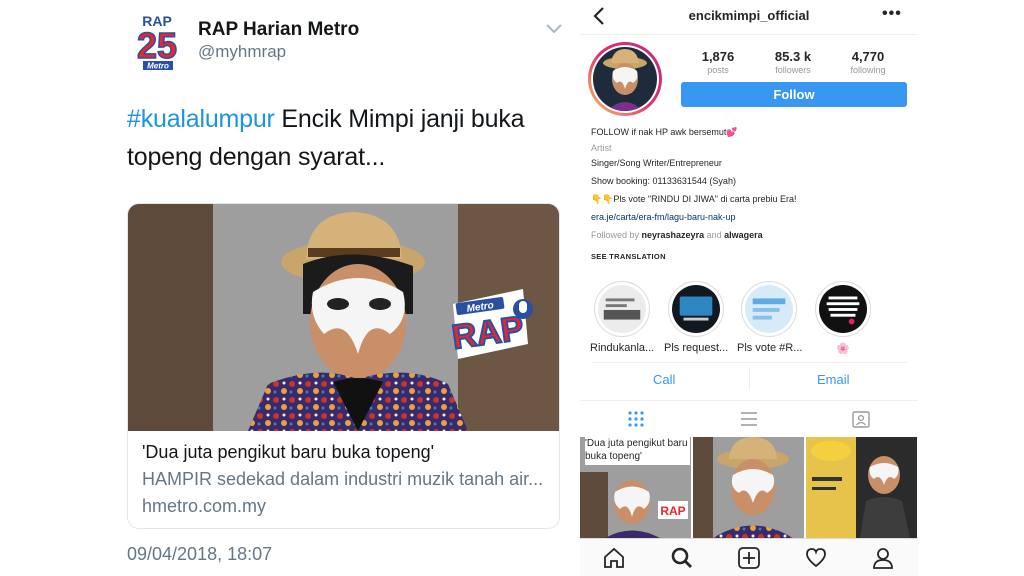 The image size is (1024, 576). What do you see at coordinates (714, 235) in the screenshot?
I see `followed-and: and` at bounding box center [714, 235].